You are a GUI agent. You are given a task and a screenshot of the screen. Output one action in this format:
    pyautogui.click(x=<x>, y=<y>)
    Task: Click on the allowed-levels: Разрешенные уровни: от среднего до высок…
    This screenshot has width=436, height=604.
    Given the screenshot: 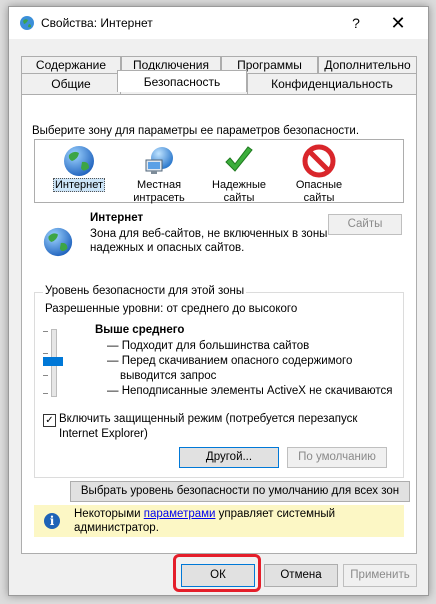 What is the action you would take?
    pyautogui.click(x=171, y=309)
    